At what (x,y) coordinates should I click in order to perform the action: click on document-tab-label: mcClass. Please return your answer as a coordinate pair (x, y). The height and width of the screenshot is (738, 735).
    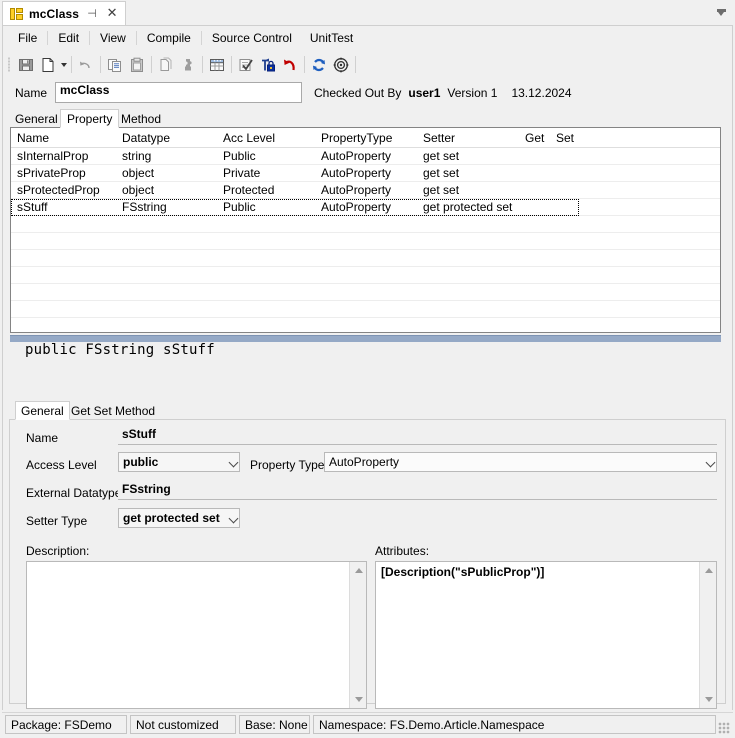
    Looking at the image, I should click on (54, 14).